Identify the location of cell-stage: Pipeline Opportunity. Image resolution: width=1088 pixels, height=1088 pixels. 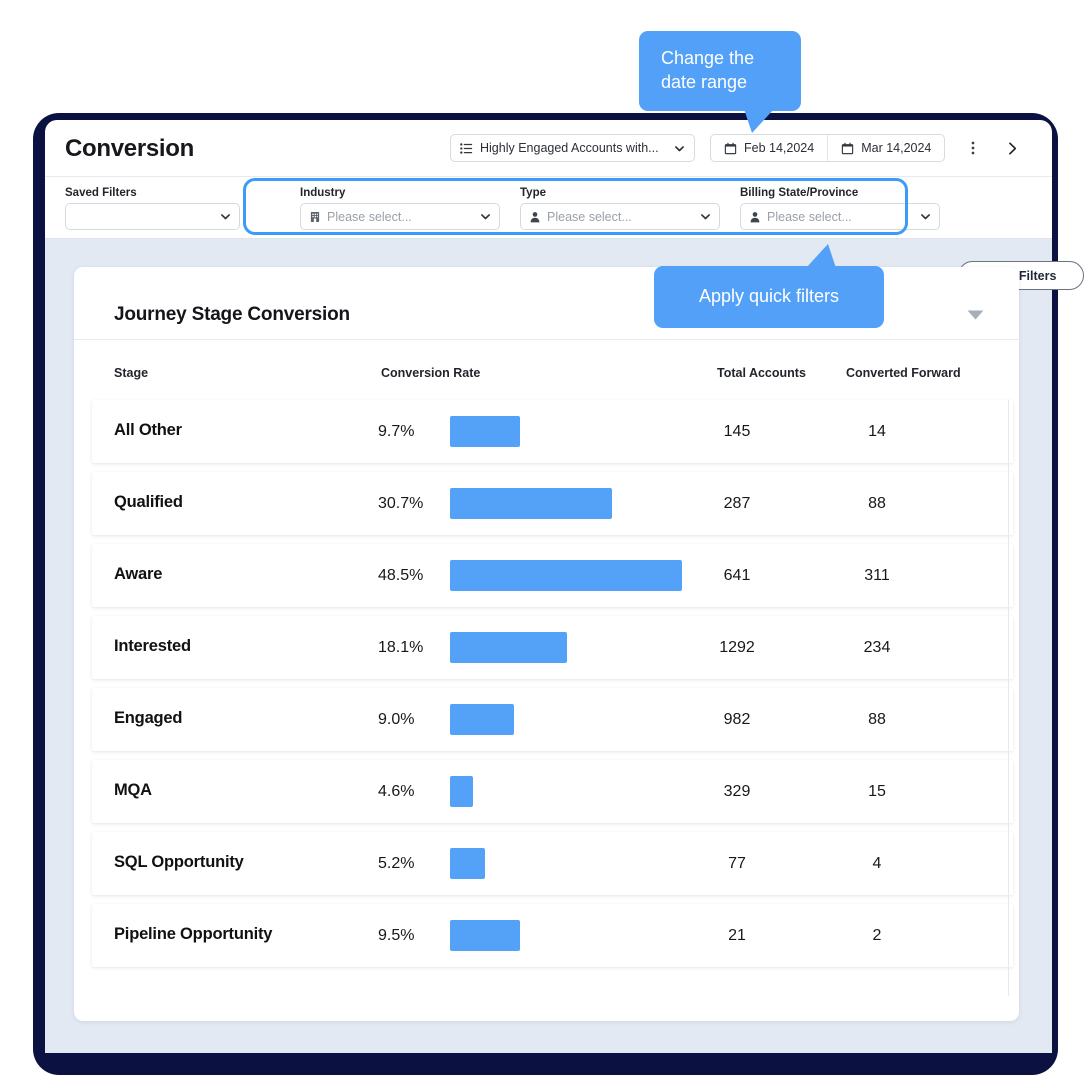
(193, 934).